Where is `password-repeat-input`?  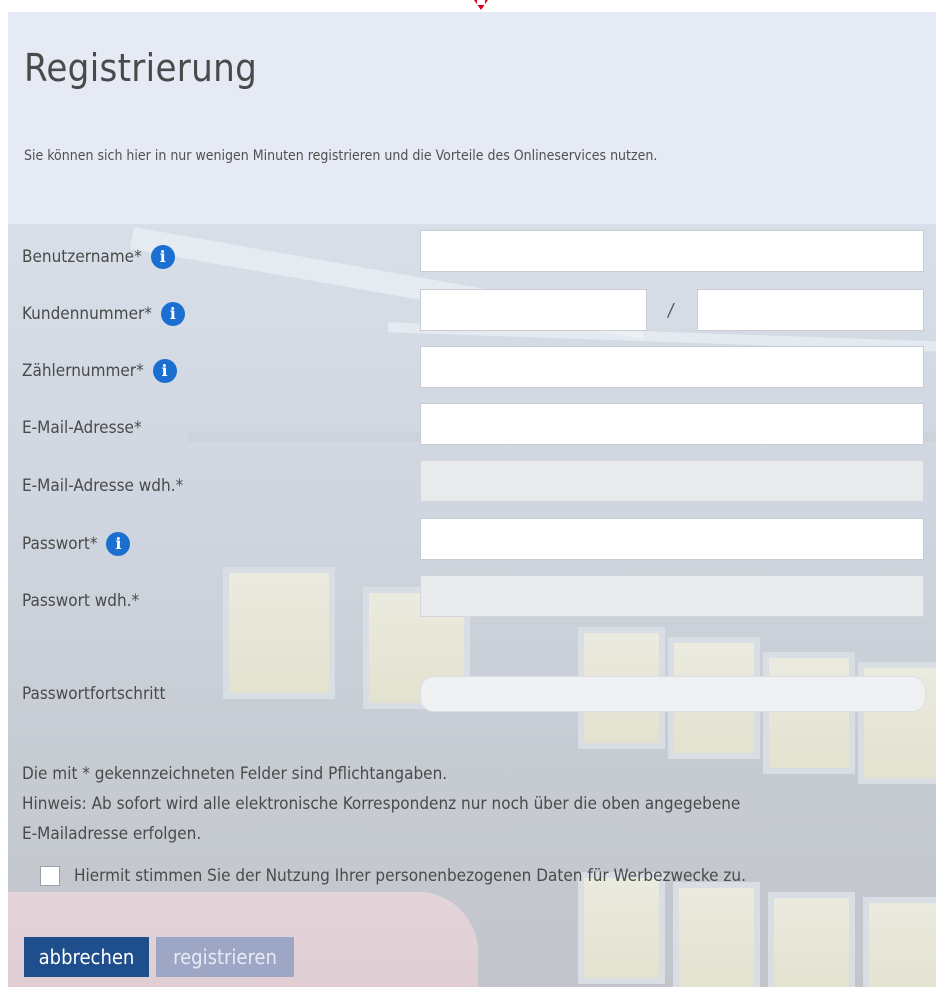
password-repeat-input is located at coordinates (672, 596).